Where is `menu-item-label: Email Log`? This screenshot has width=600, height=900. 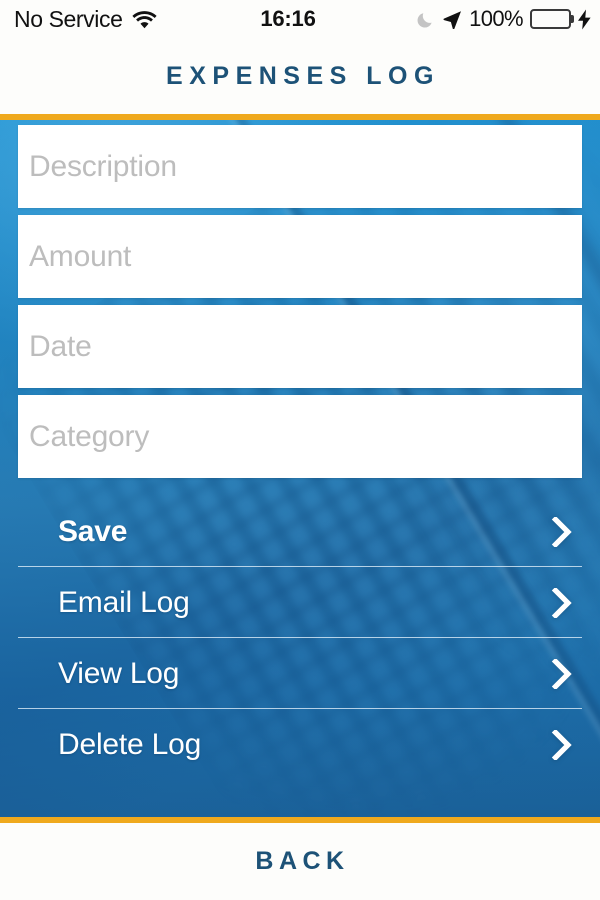
menu-item-label: Email Log is located at coordinates (124, 602).